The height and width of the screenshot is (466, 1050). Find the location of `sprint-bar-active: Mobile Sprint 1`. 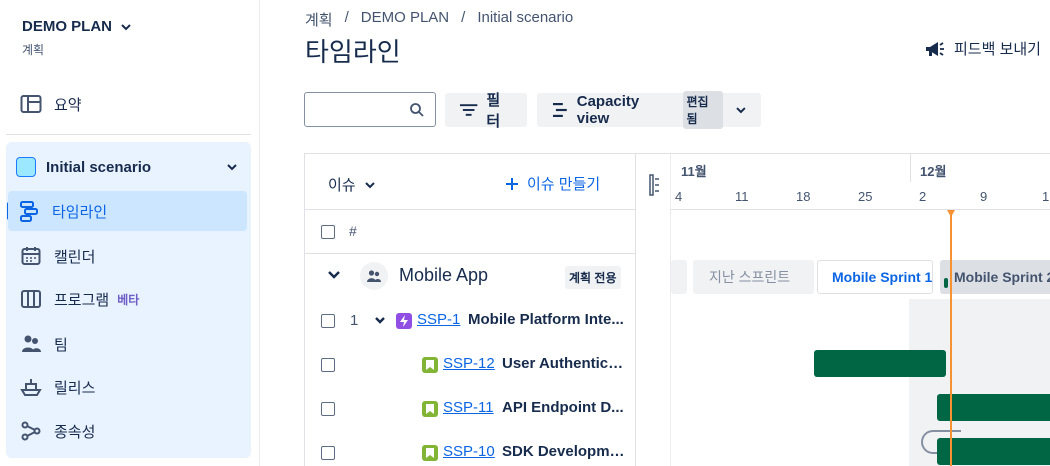

sprint-bar-active: Mobile Sprint 1 is located at coordinates (875, 277).